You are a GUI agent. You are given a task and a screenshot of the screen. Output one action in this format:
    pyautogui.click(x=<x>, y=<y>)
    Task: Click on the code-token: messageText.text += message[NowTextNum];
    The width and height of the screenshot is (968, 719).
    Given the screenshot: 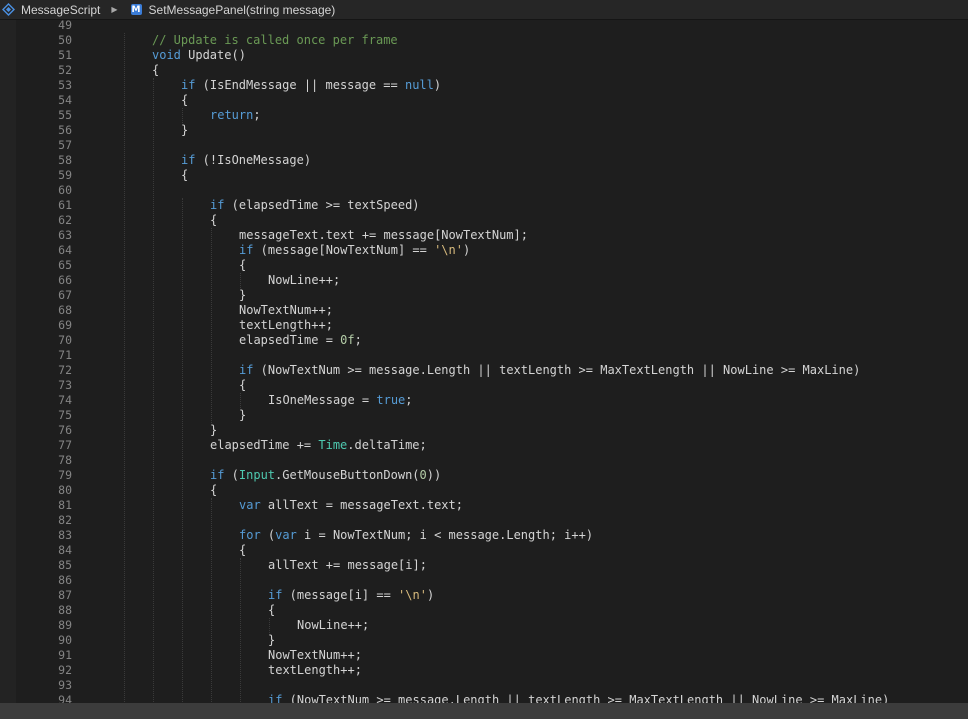 What is the action you would take?
    pyautogui.click(x=383, y=235)
    